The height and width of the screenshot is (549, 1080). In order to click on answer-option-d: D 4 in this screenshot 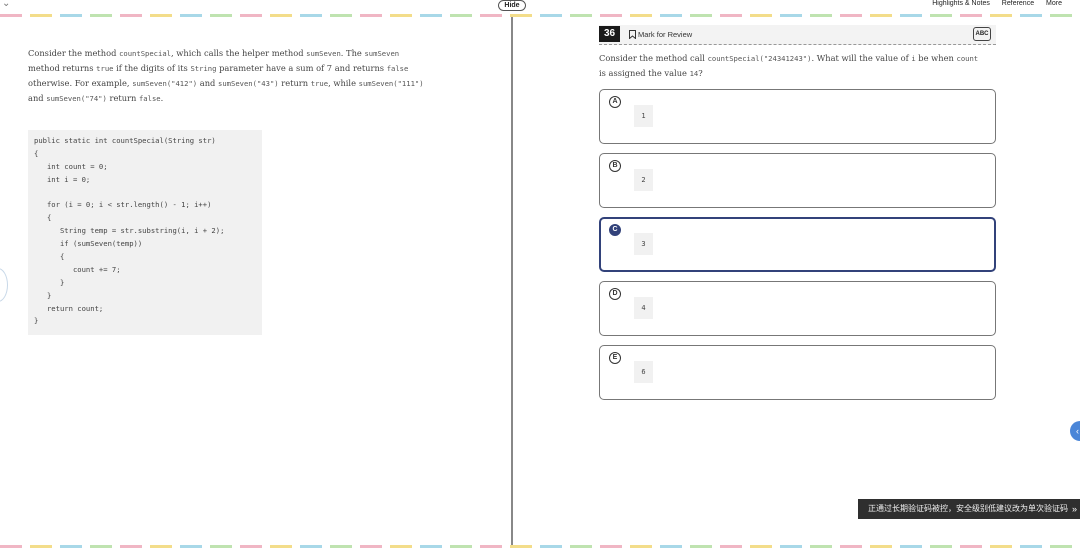, I will do `click(797, 308)`.